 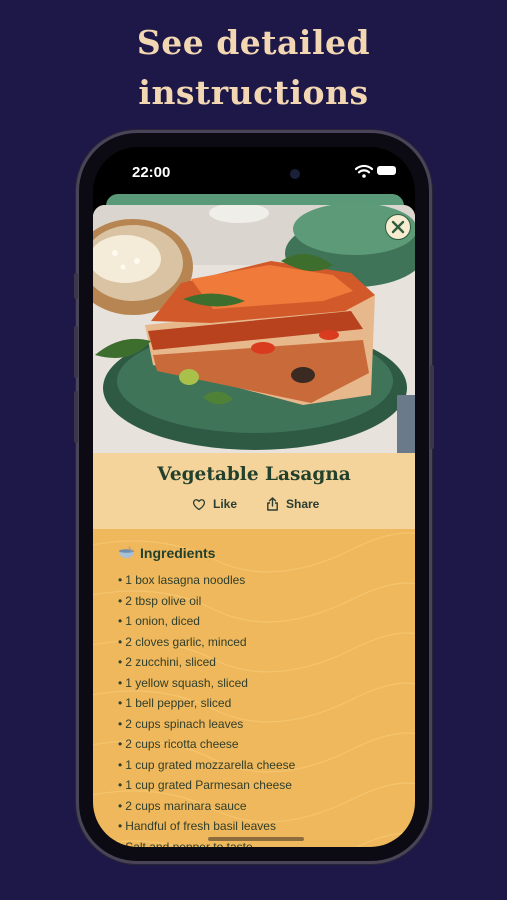 What do you see at coordinates (254, 171) in the screenshot?
I see `status-bar: 22:00` at bounding box center [254, 171].